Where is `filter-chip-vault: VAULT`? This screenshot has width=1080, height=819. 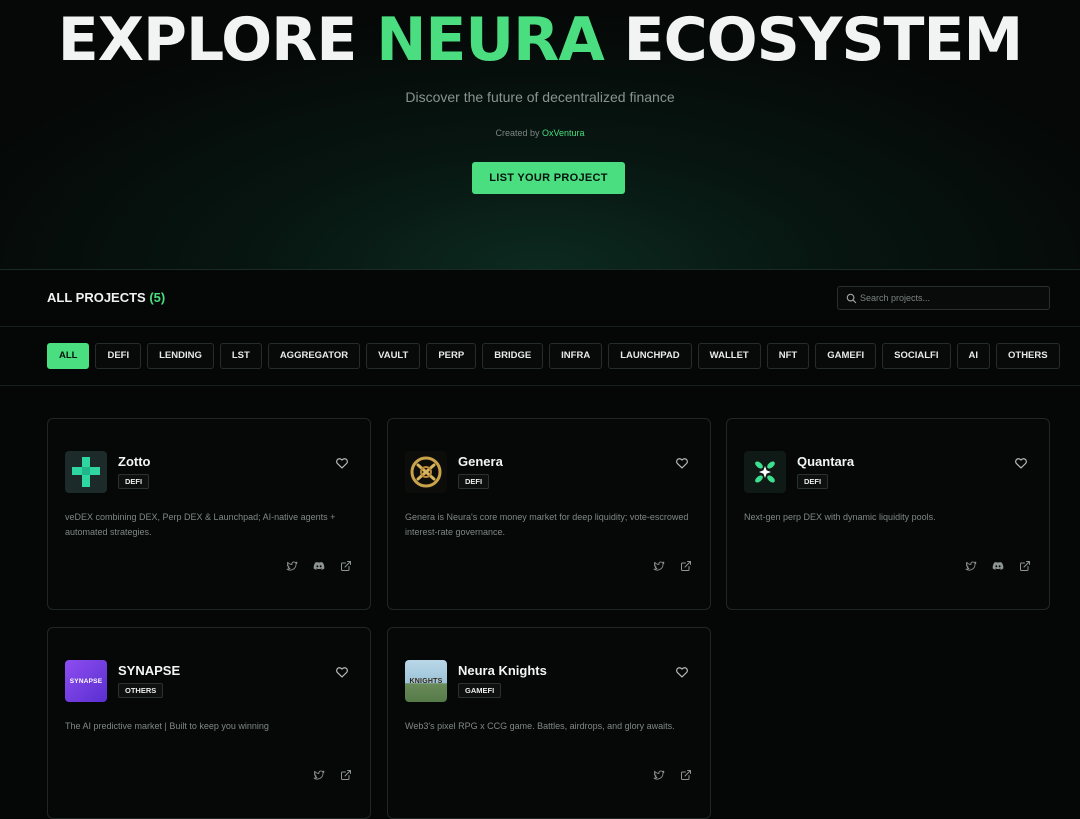
filter-chip-vault: VAULT is located at coordinates (393, 356).